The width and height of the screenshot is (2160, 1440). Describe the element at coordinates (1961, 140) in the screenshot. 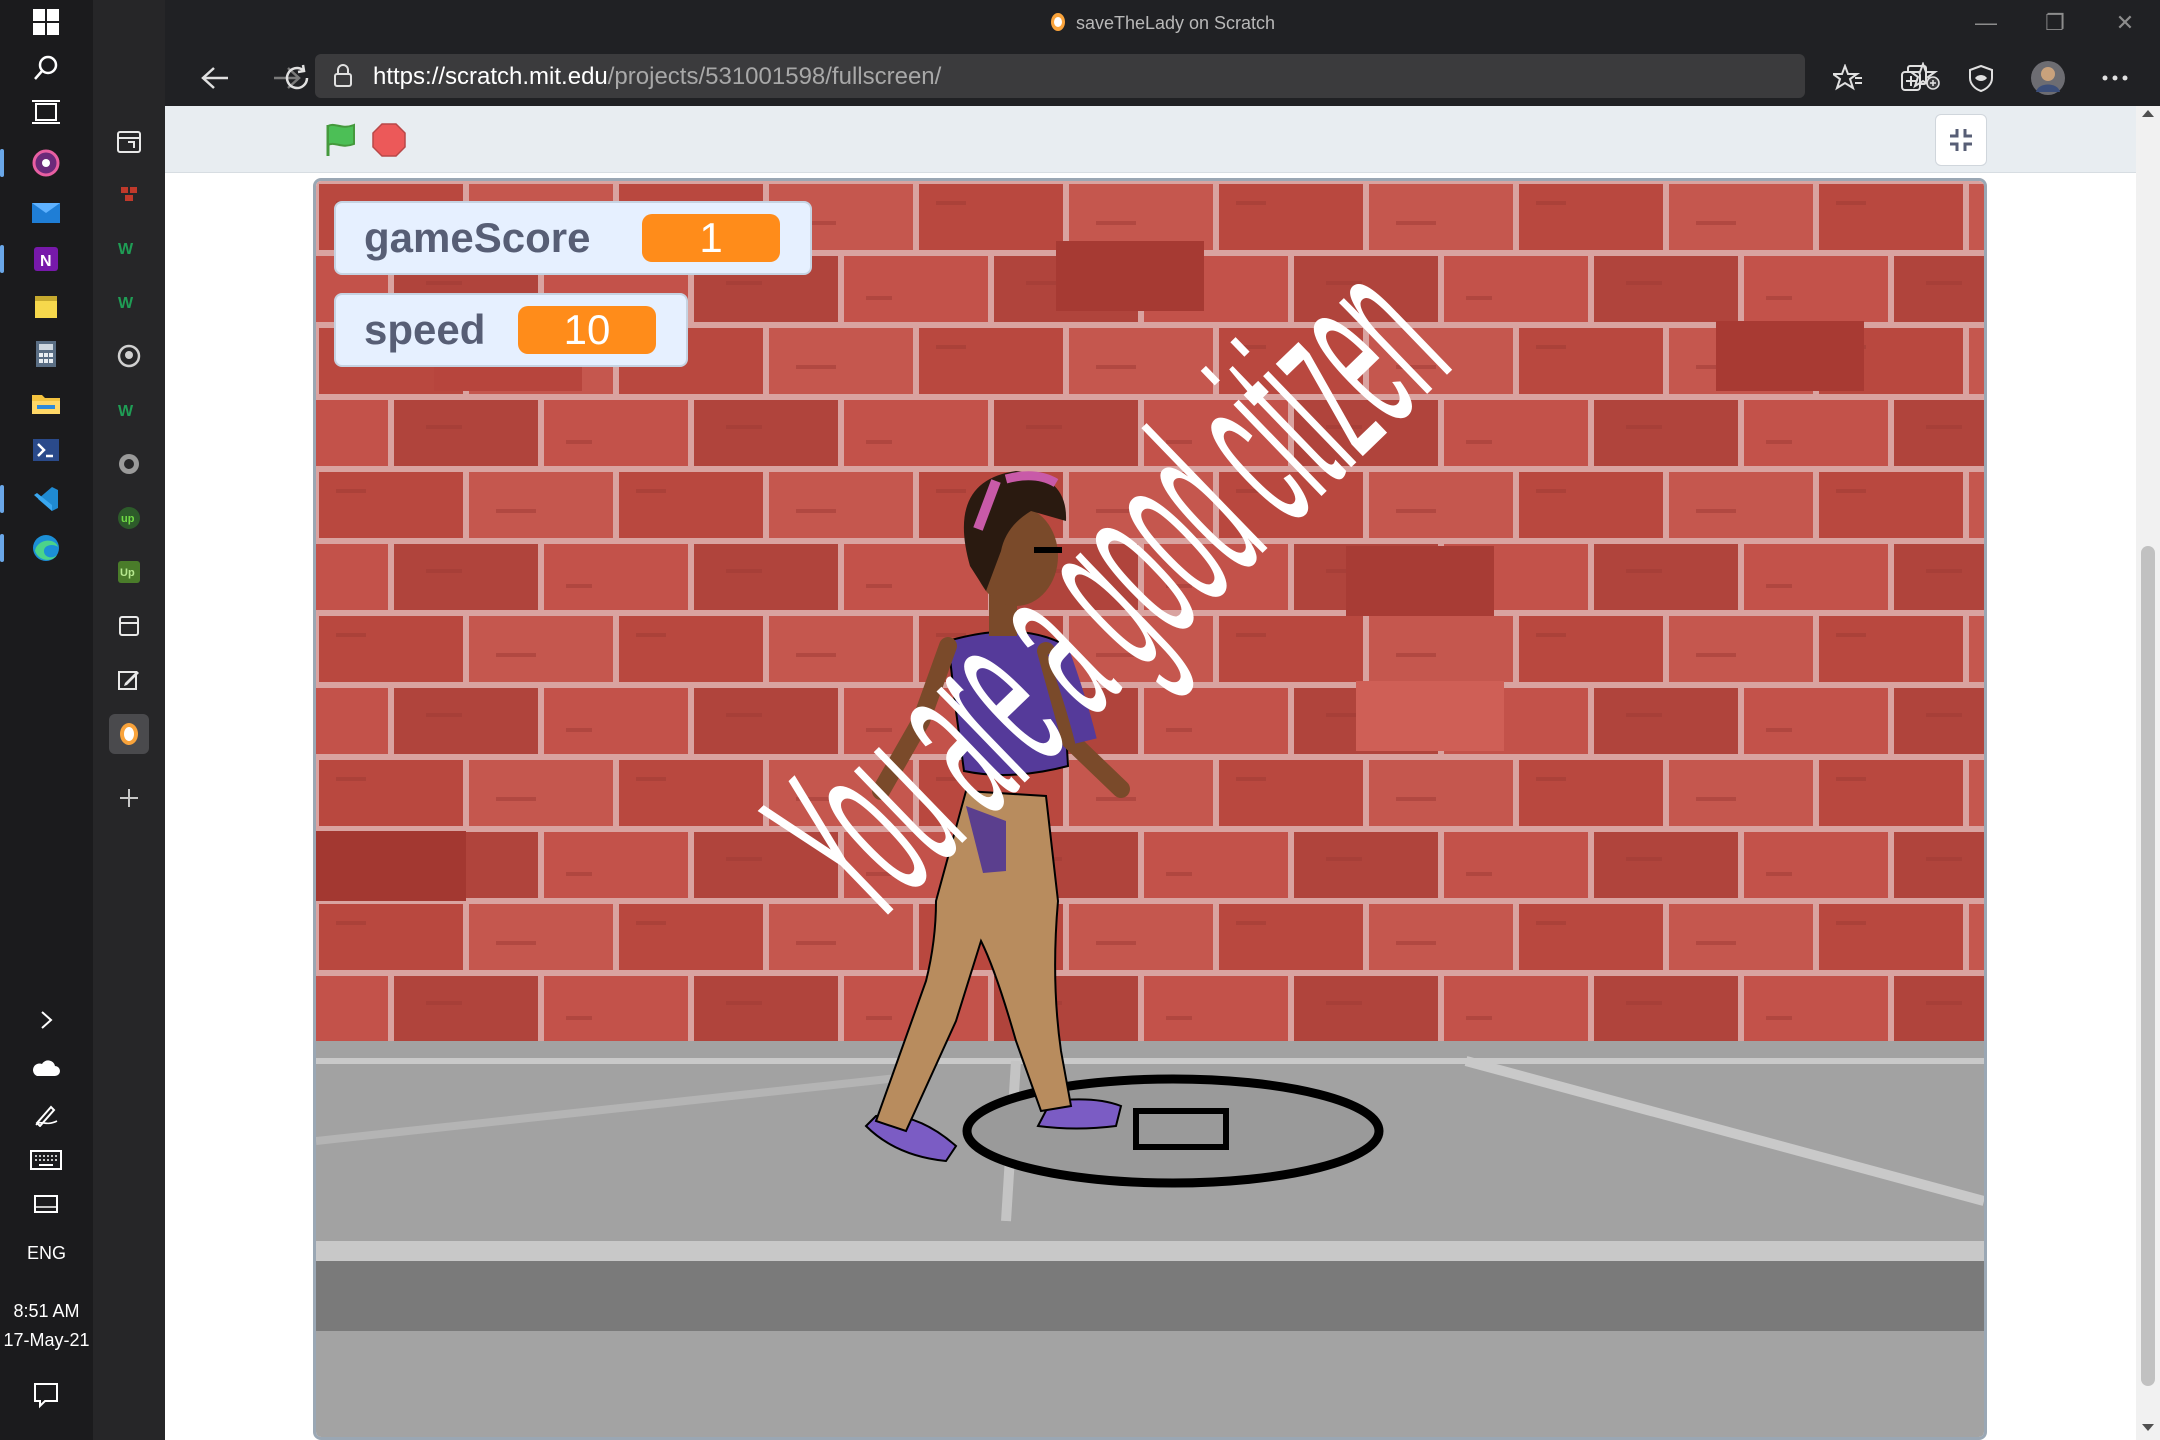

I see `exit-fullscreen-button` at that location.